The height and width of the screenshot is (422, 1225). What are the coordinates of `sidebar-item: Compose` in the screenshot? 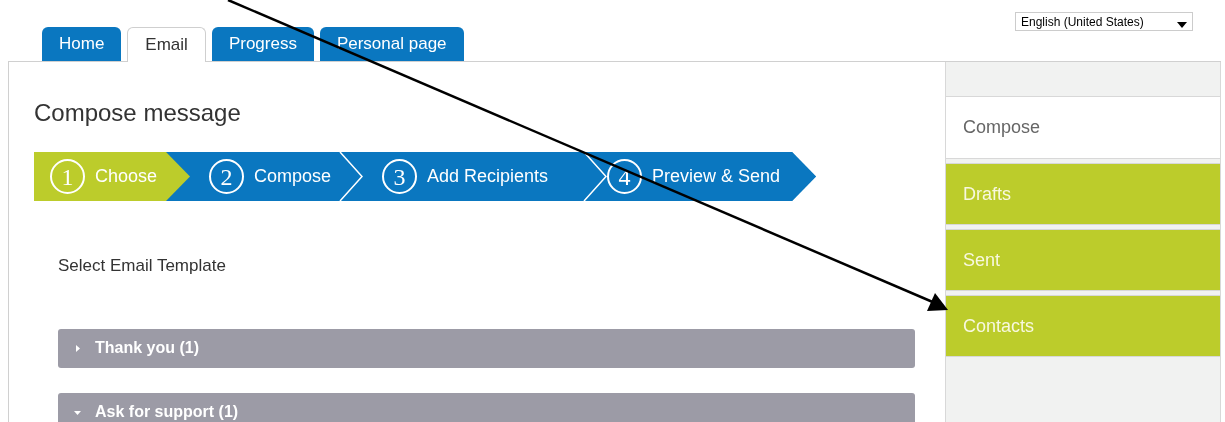 It's located at (1083, 128).